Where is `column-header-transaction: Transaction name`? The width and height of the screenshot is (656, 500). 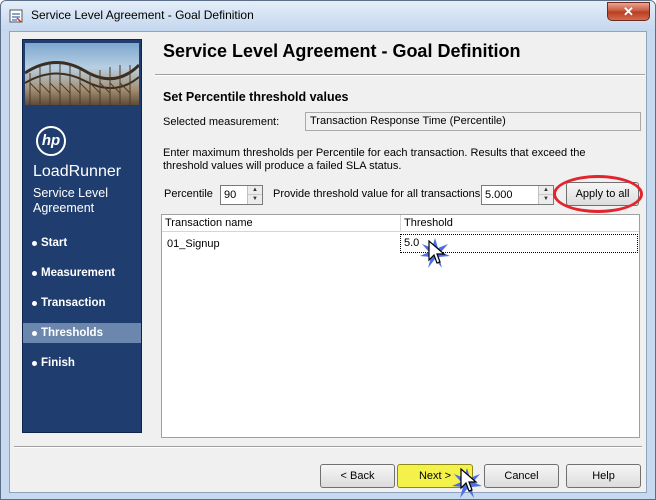 column-header-transaction: Transaction name is located at coordinates (209, 223).